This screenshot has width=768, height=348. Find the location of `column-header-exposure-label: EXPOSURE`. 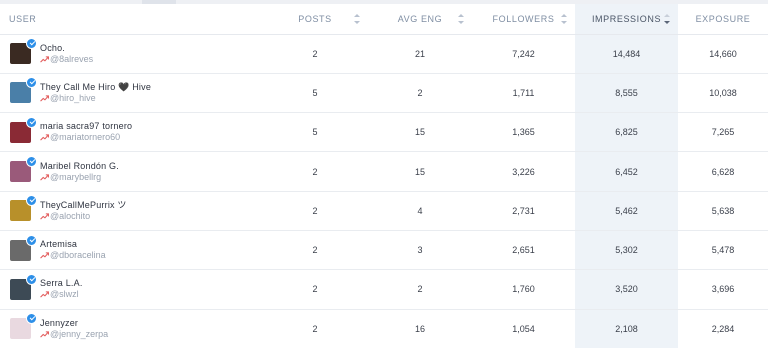

column-header-exposure-label: EXPOSURE is located at coordinates (723, 18).